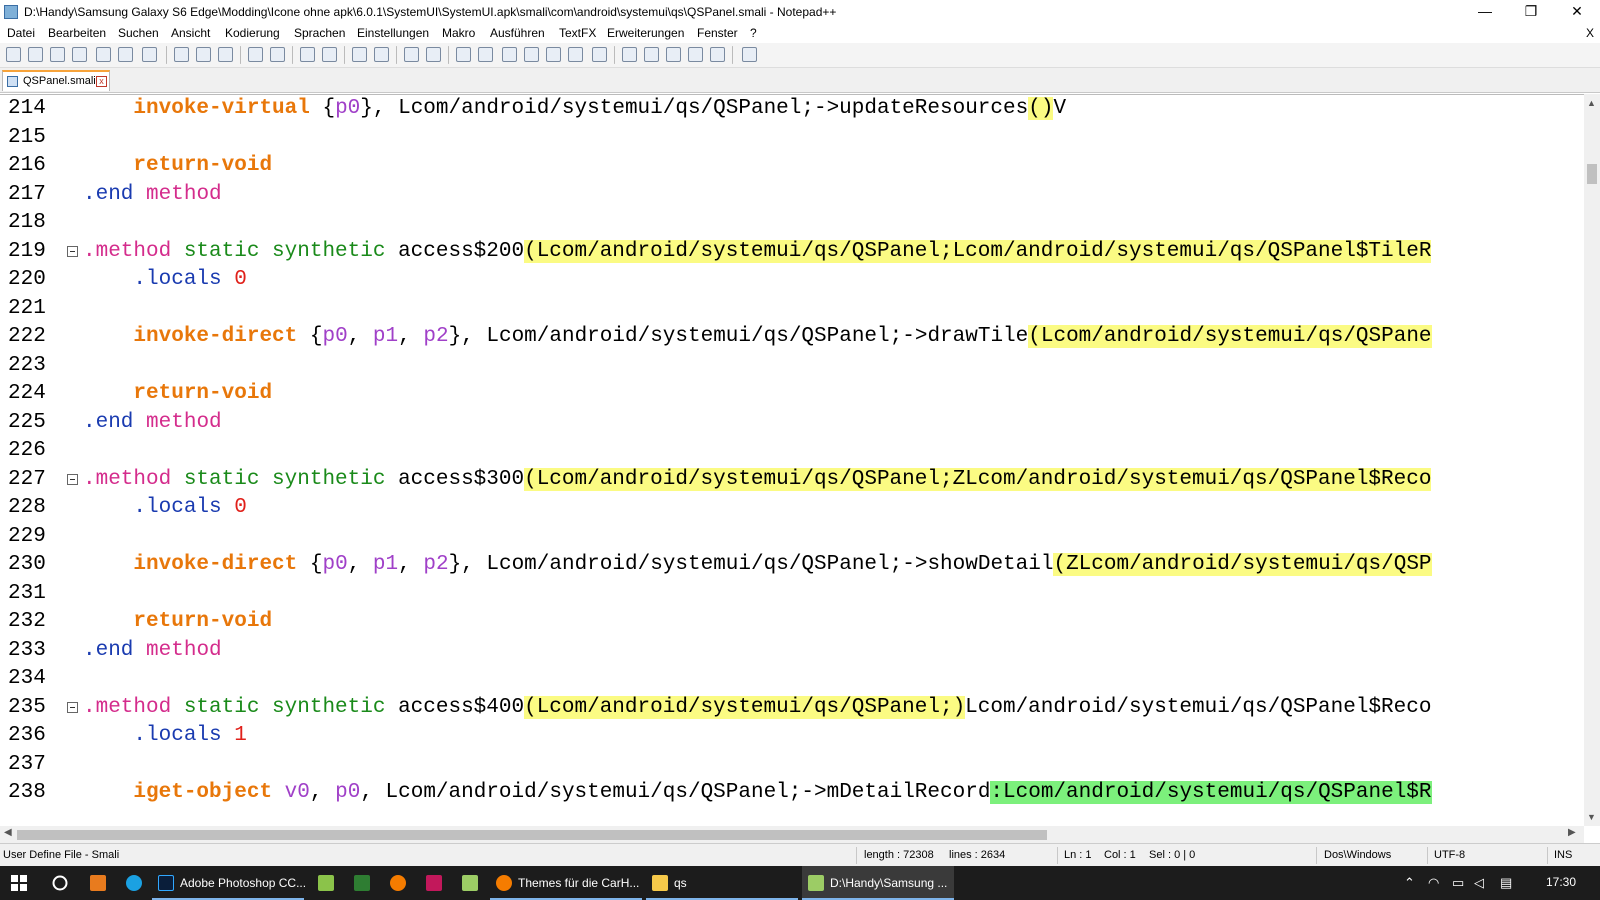 The image size is (1600, 900). What do you see at coordinates (722, 883) in the screenshot?
I see `taskbar-explorer-qs: qs` at bounding box center [722, 883].